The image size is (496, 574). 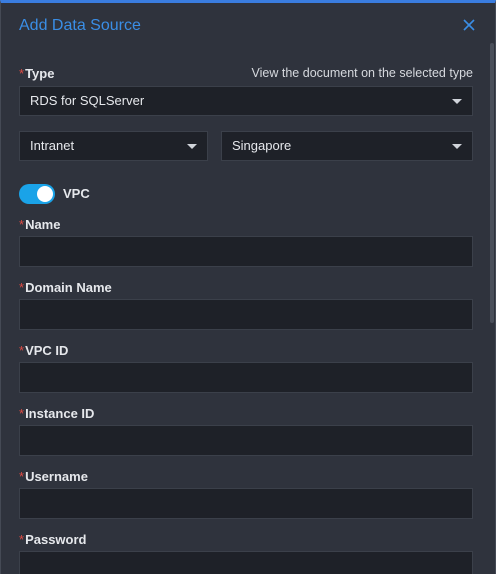 I want to click on password-label: *Password, so click(x=53, y=539).